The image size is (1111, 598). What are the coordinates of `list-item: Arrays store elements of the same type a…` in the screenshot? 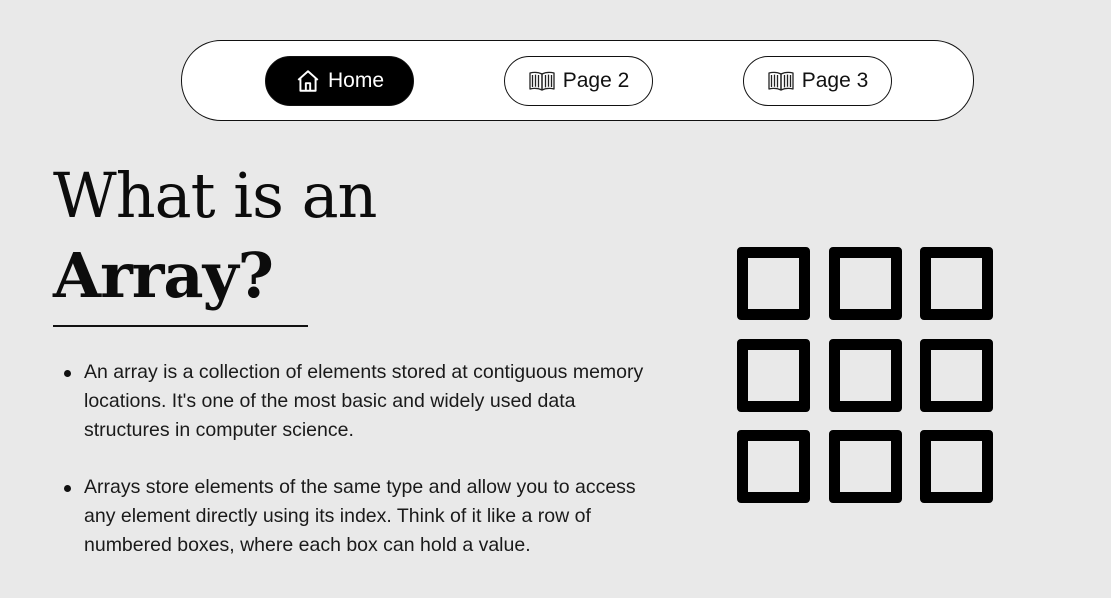 It's located at (360, 516).